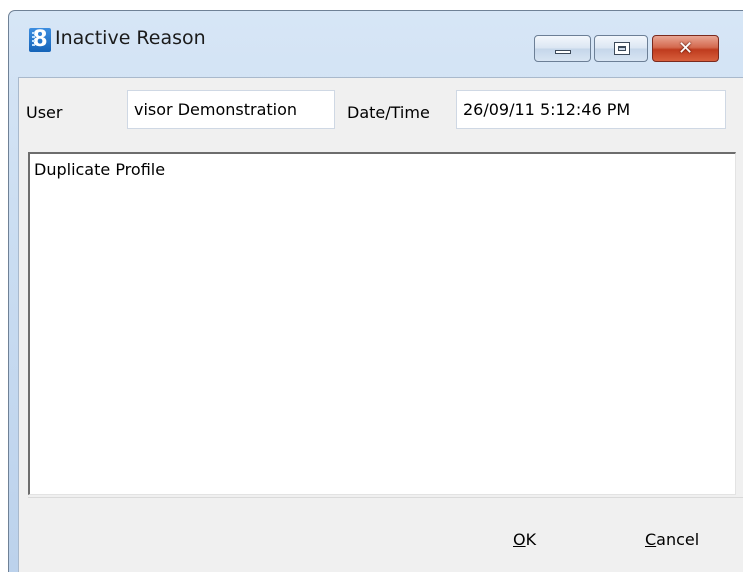 This screenshot has height=572, width=743. Describe the element at coordinates (562, 48) in the screenshot. I see `minimize-button` at that location.